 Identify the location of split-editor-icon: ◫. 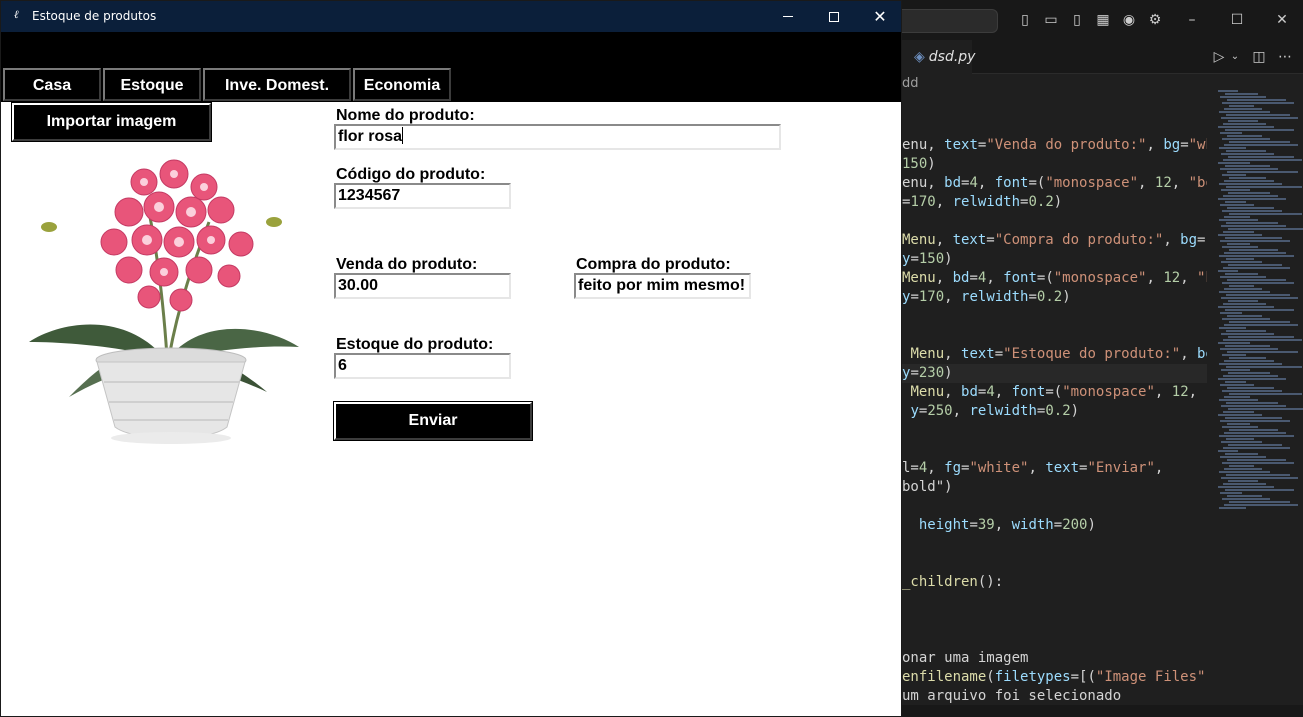
(1259, 57).